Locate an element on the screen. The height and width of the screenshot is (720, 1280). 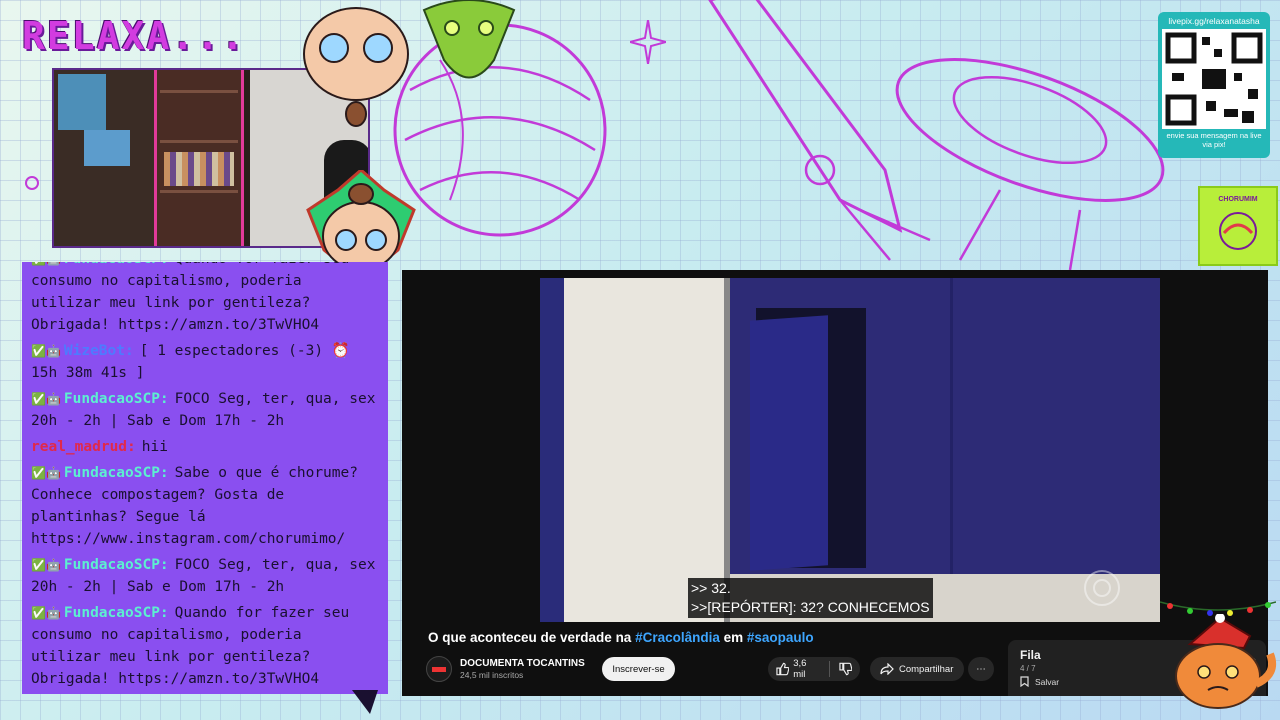
chat-username: WizeBot: is located at coordinates (99, 351).